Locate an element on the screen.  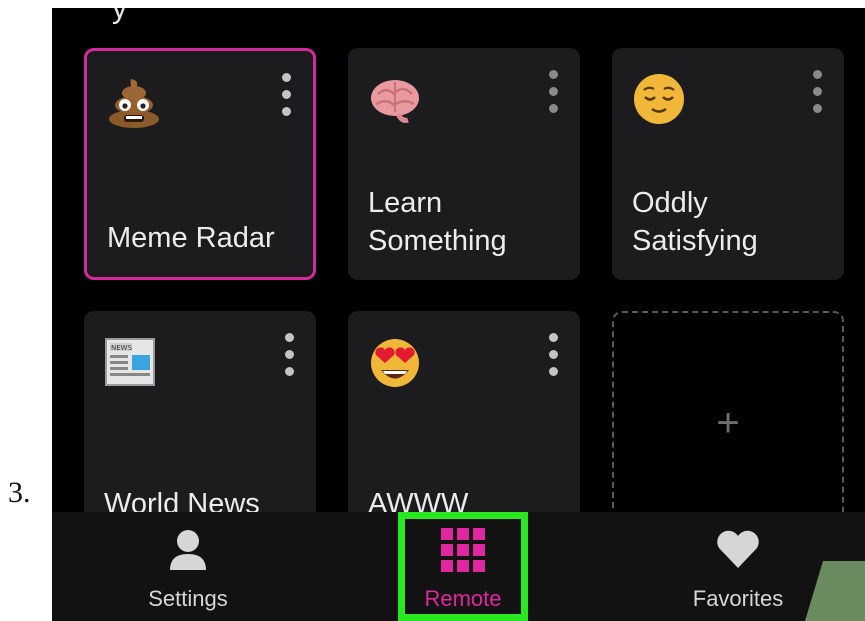
tab-settings-label: Settings is located at coordinates (188, 598).